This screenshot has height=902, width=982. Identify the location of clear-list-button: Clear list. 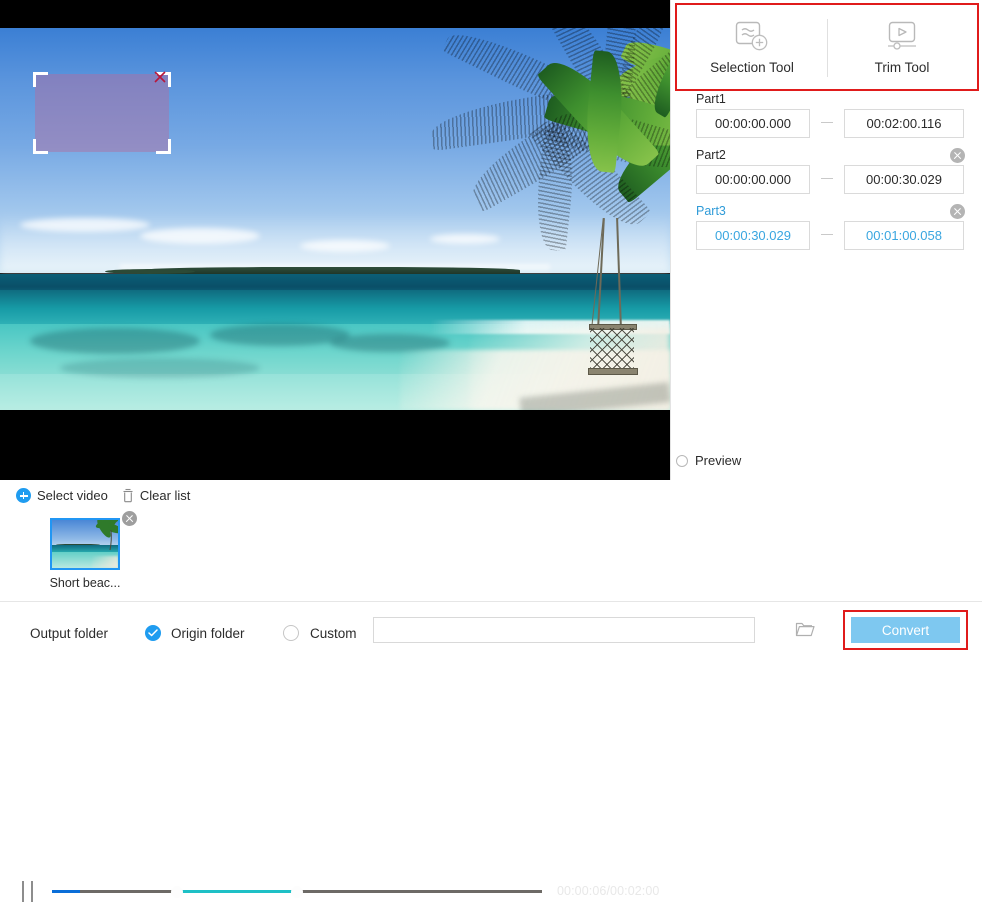
(156, 495).